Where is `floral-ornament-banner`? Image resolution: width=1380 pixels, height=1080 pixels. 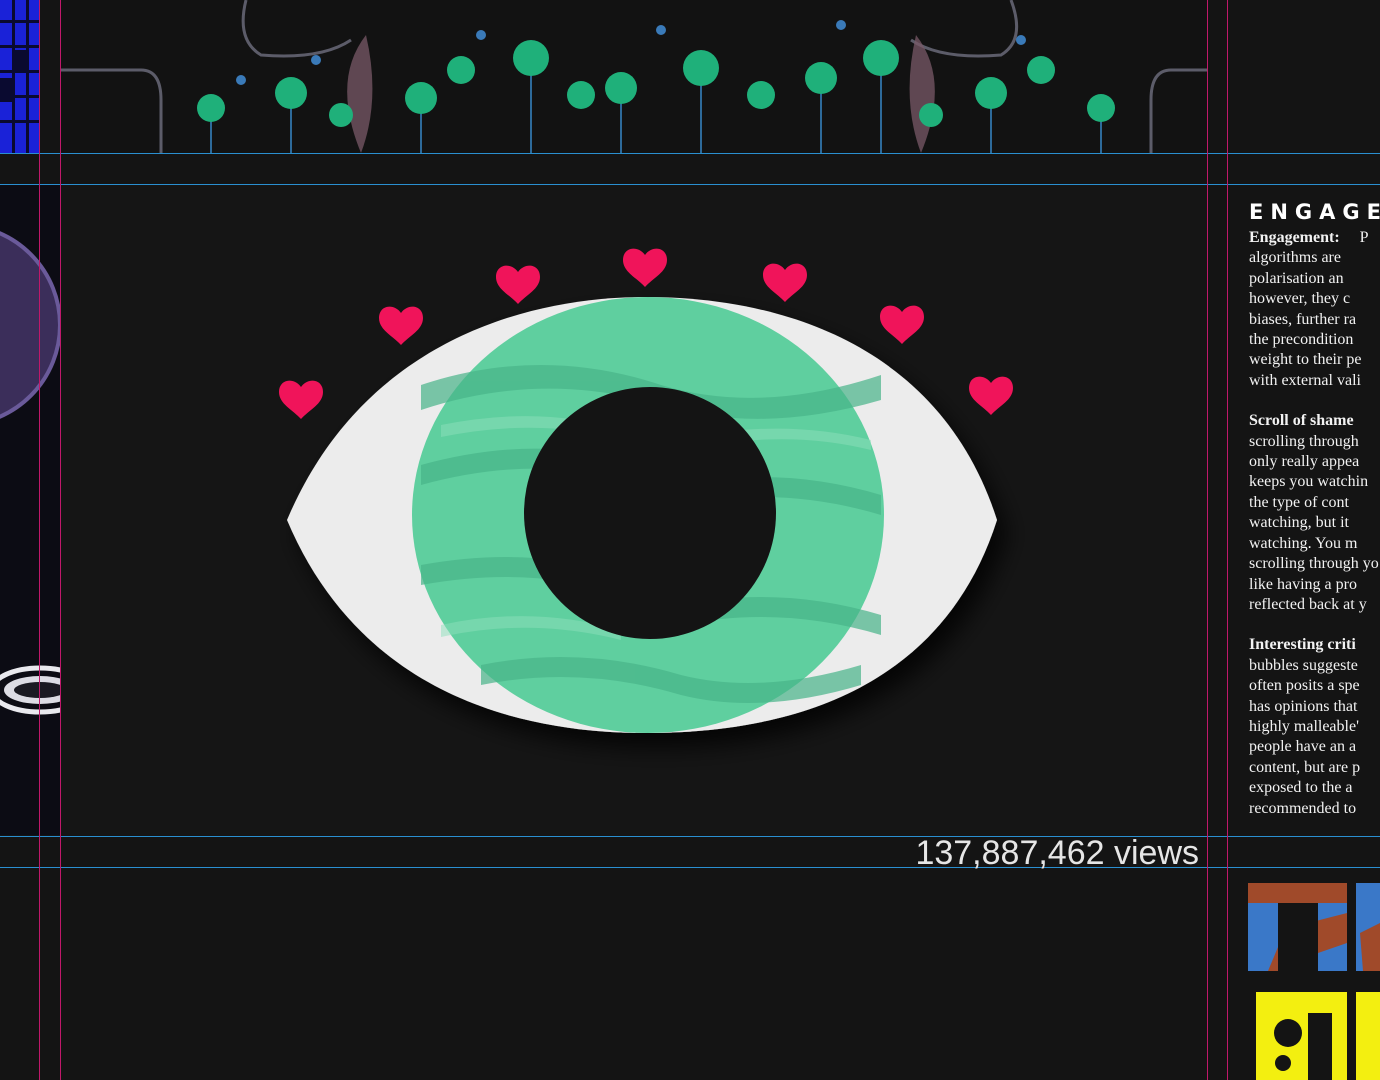 floral-ornament-banner is located at coordinates (634, 76).